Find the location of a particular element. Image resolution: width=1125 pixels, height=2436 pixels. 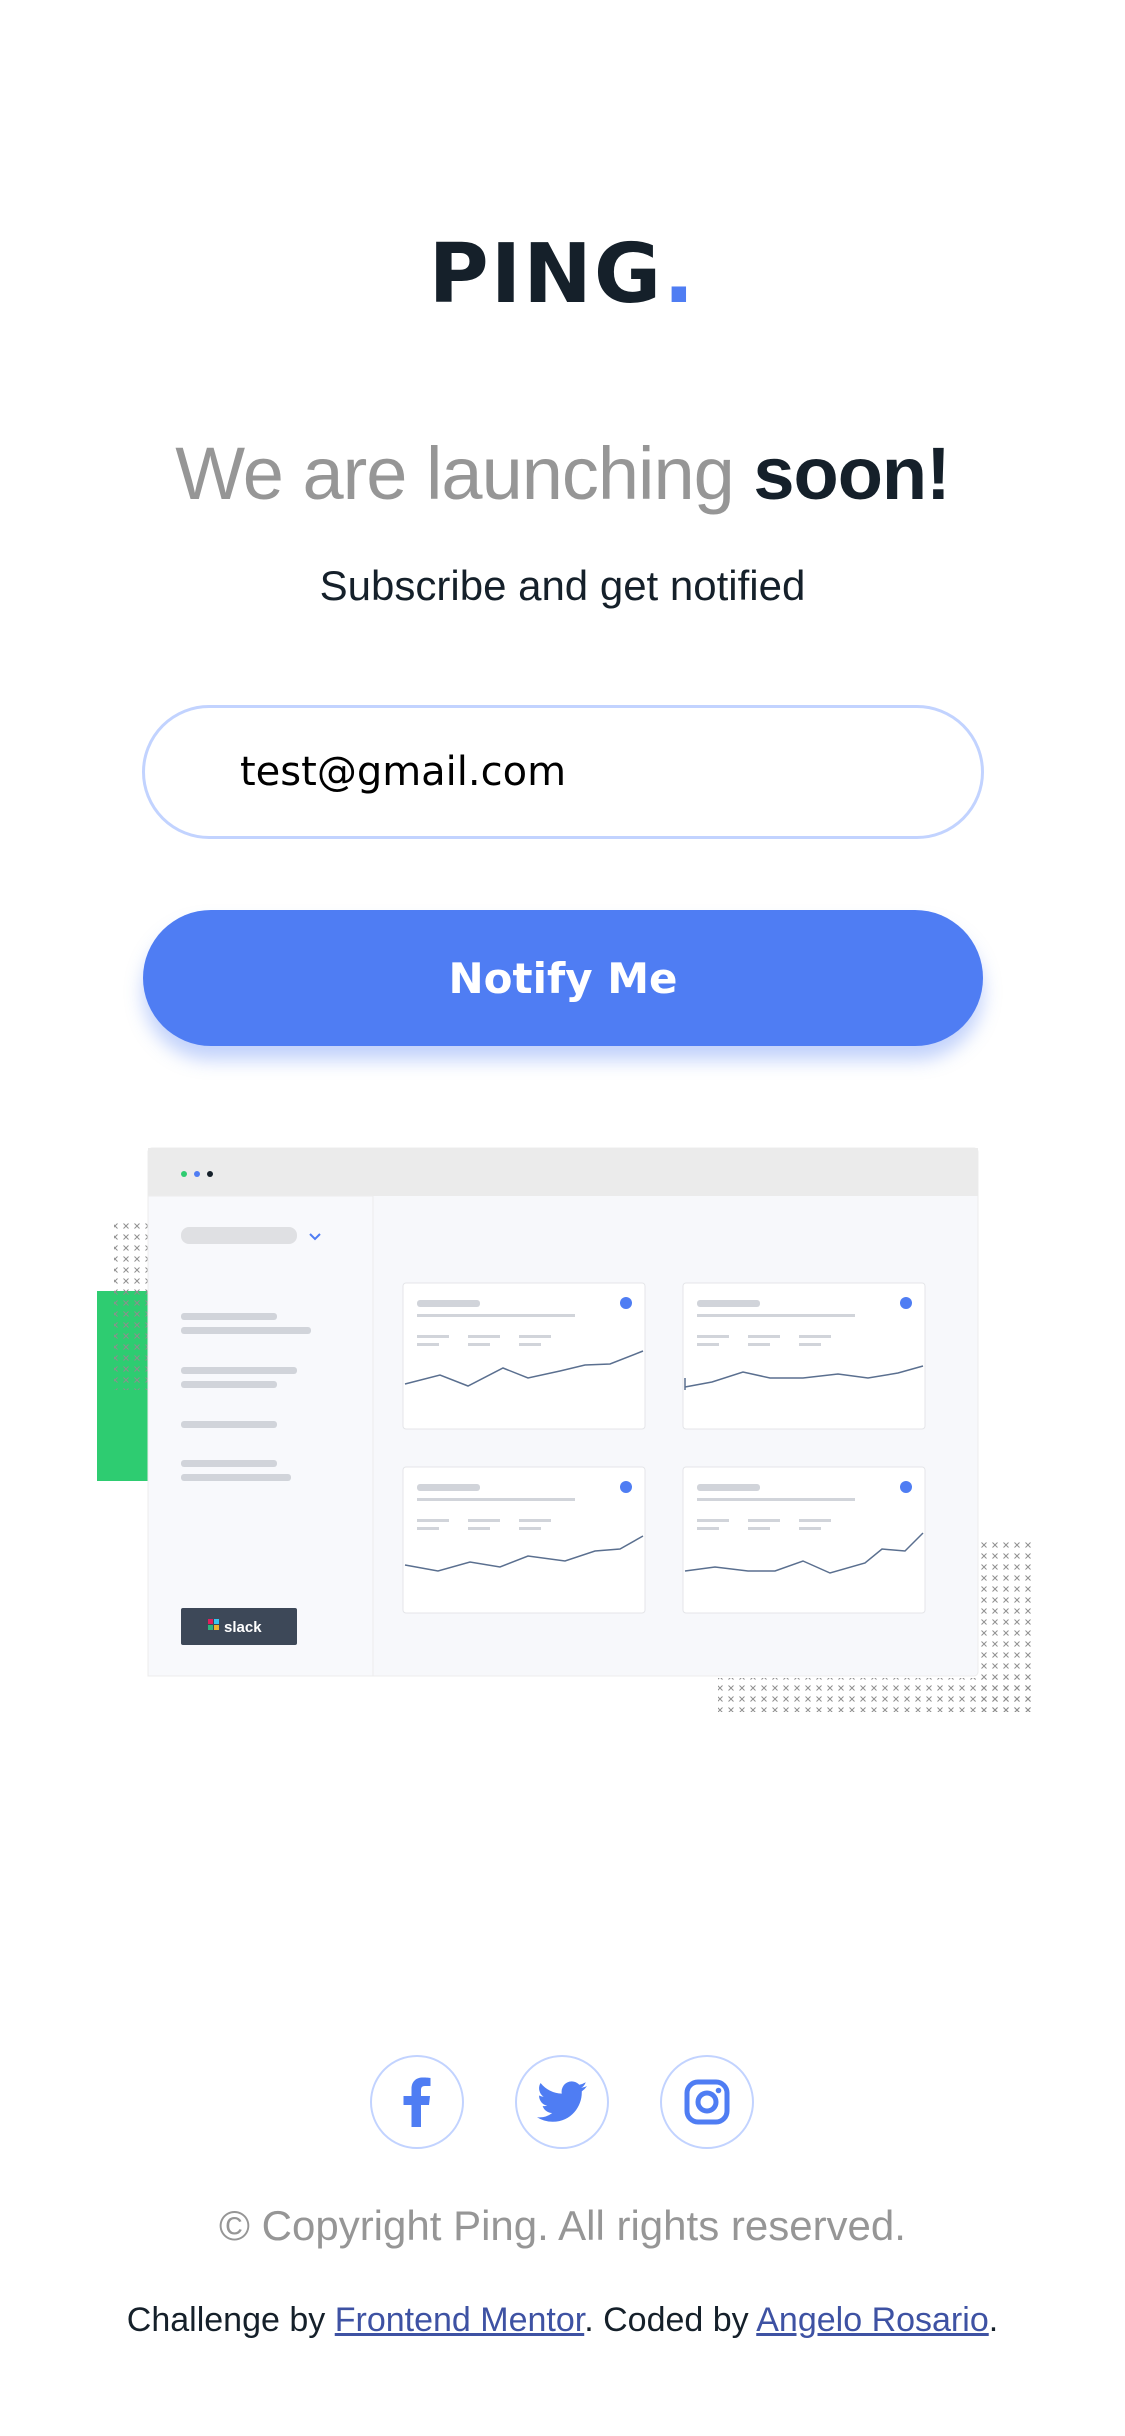

credit-suffix: . is located at coordinates (993, 2320).